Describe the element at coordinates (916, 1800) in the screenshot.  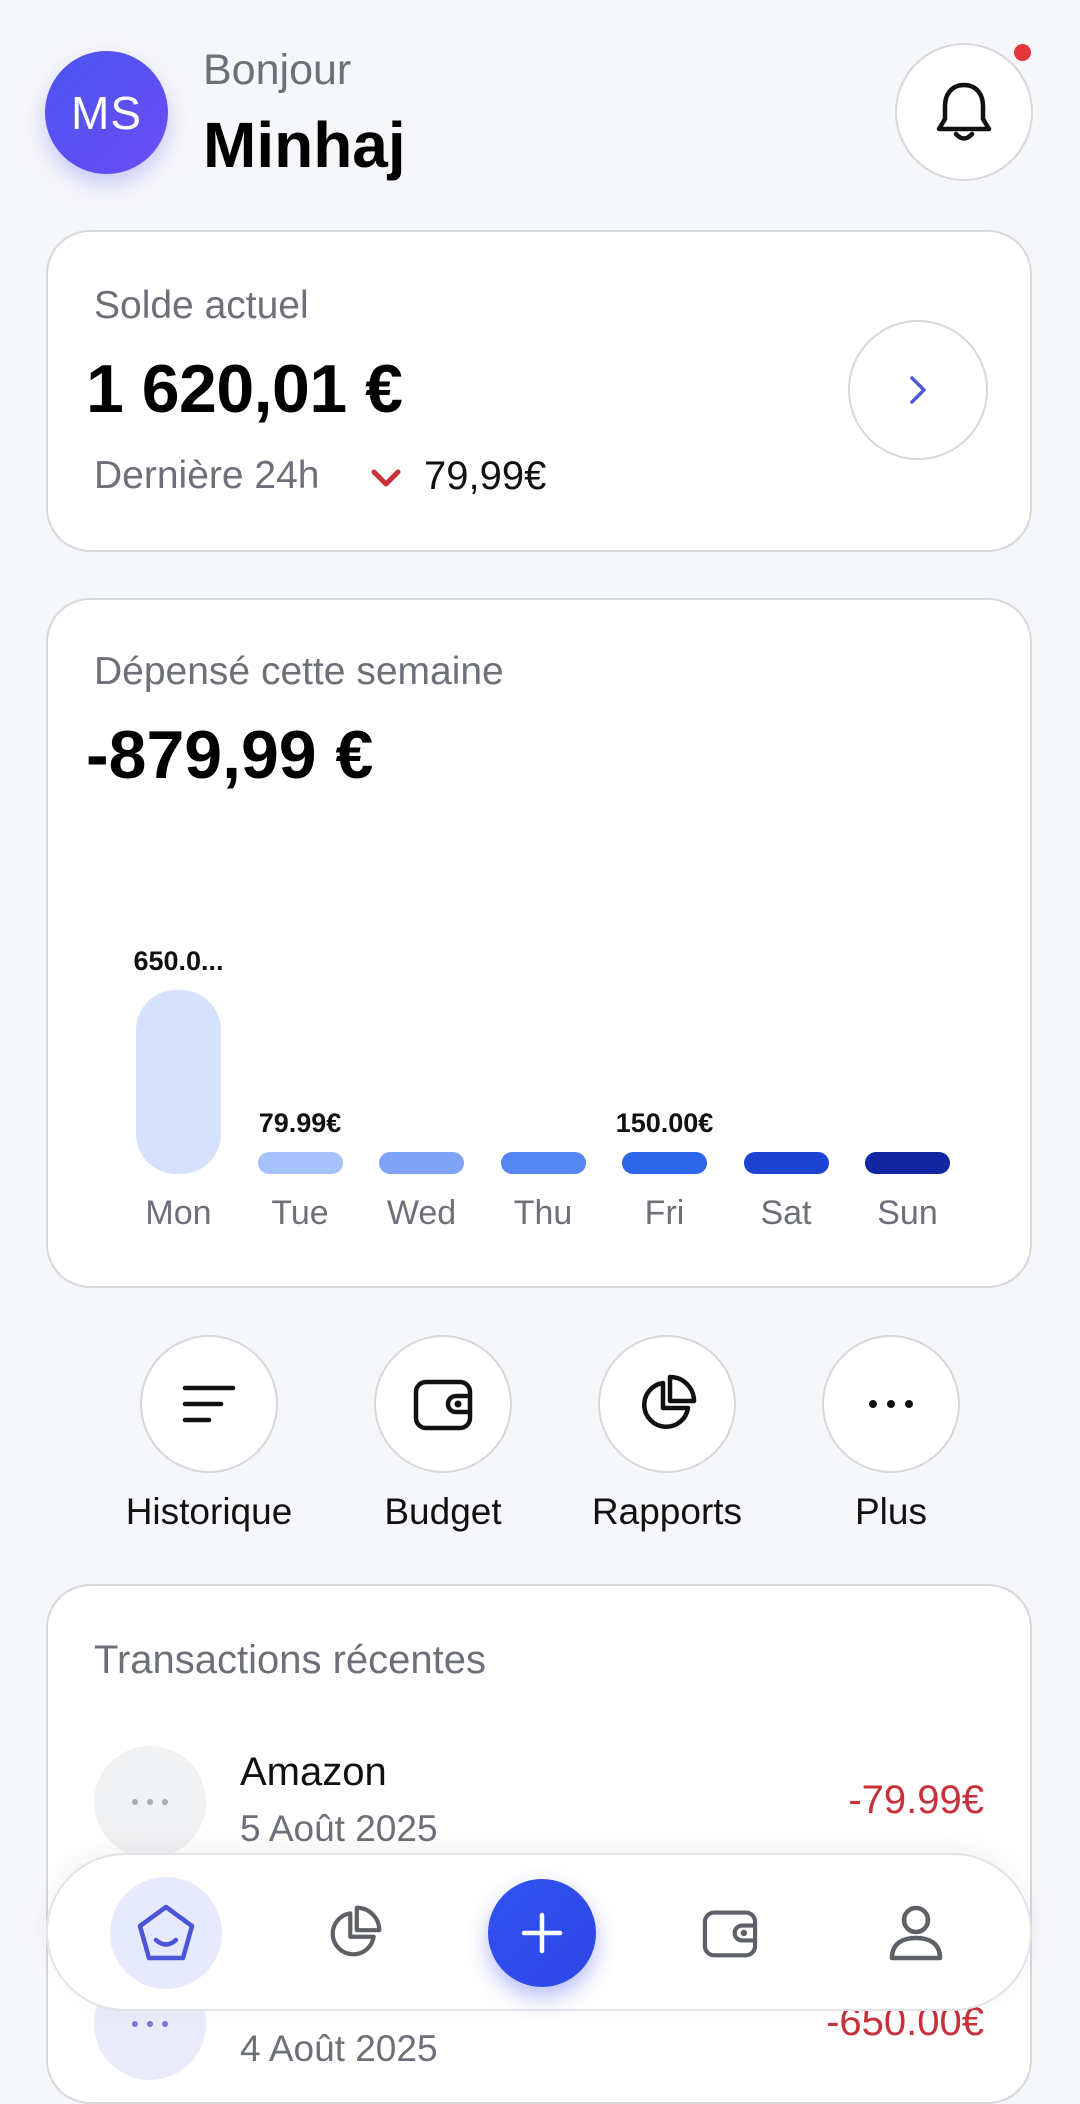
I see `transaction-amount: -79.99€` at that location.